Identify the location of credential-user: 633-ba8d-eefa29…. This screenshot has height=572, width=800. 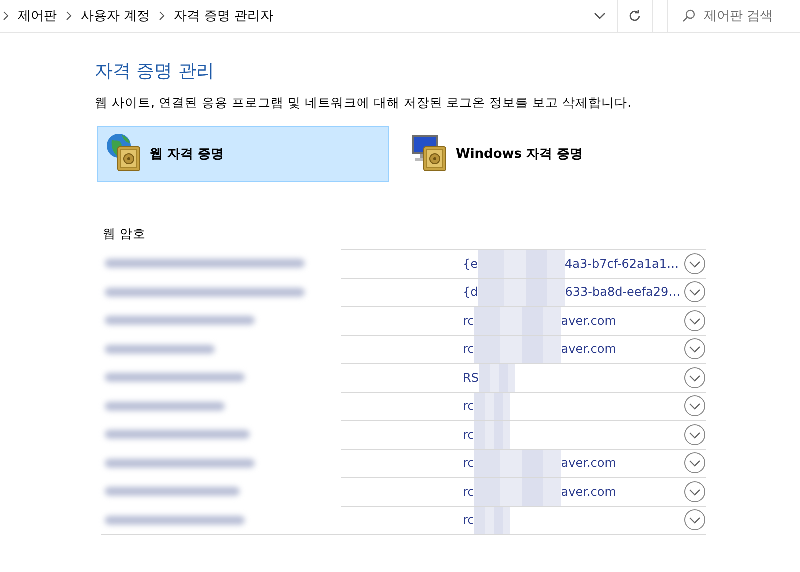
(623, 292).